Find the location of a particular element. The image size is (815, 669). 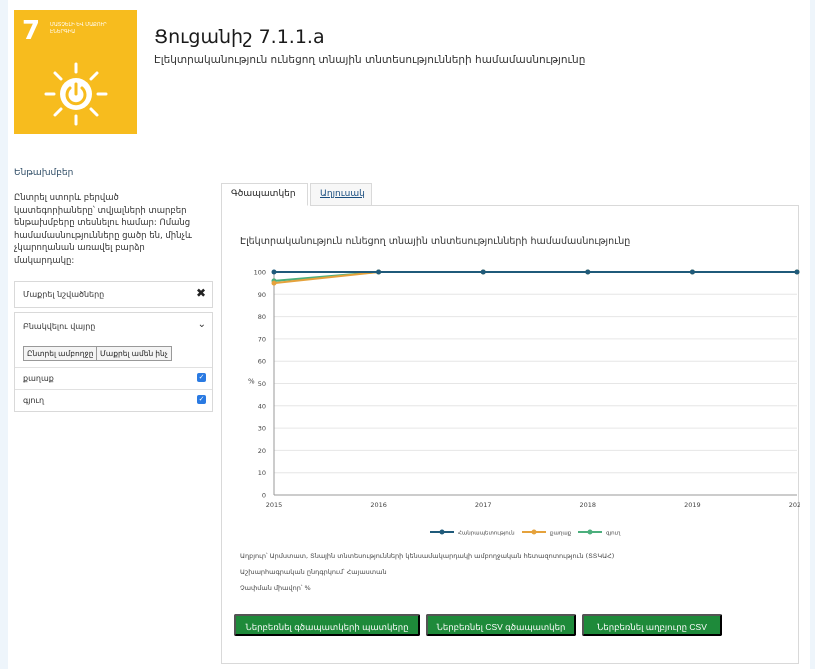

y-axis-label: % is located at coordinates (251, 382).